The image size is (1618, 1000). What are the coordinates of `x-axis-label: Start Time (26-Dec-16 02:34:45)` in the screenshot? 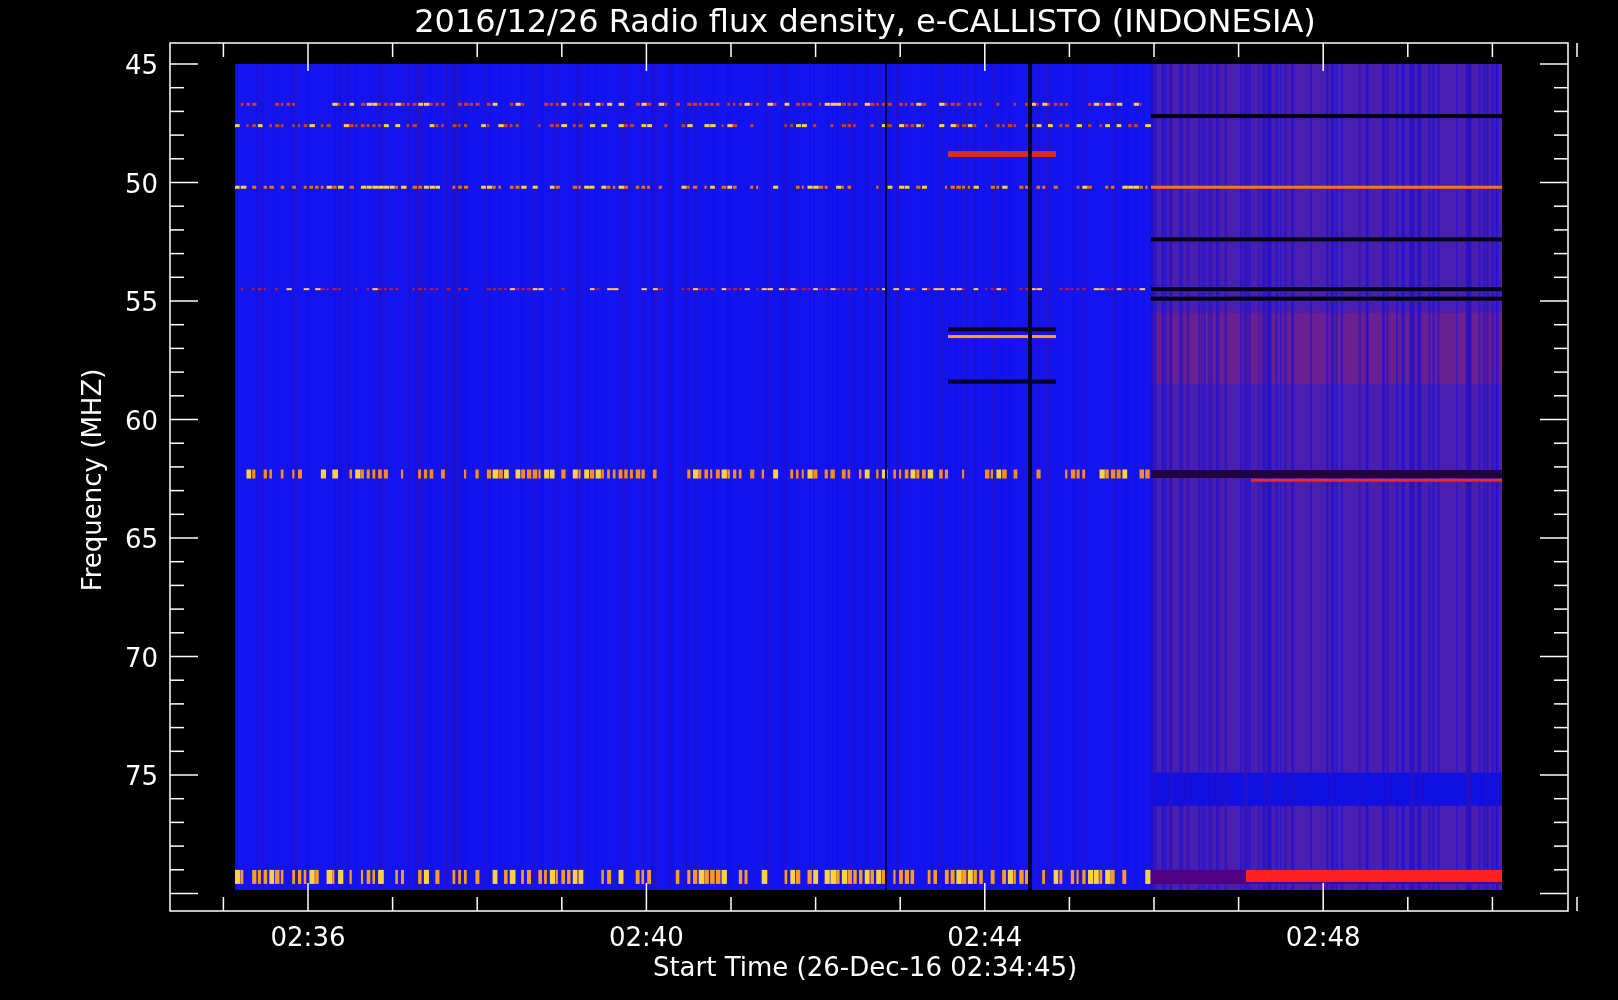 It's located at (865, 967).